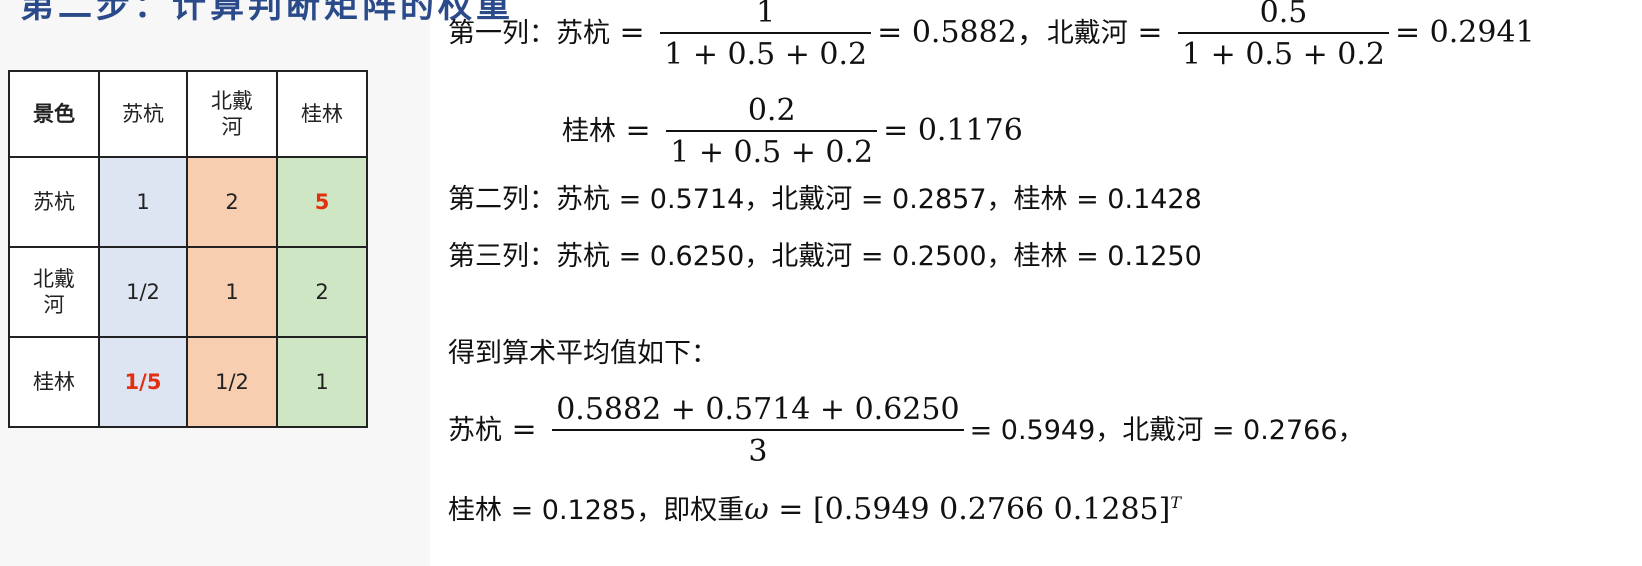 This screenshot has height=566, width=1642. I want to click on col1-suhang-label: 苏杭, so click(583, 33).